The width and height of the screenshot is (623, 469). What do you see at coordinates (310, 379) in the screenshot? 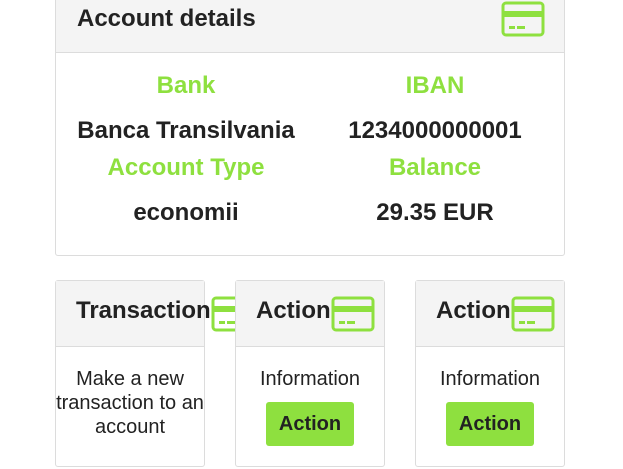
I see `action-card-1-text: Information` at bounding box center [310, 379].